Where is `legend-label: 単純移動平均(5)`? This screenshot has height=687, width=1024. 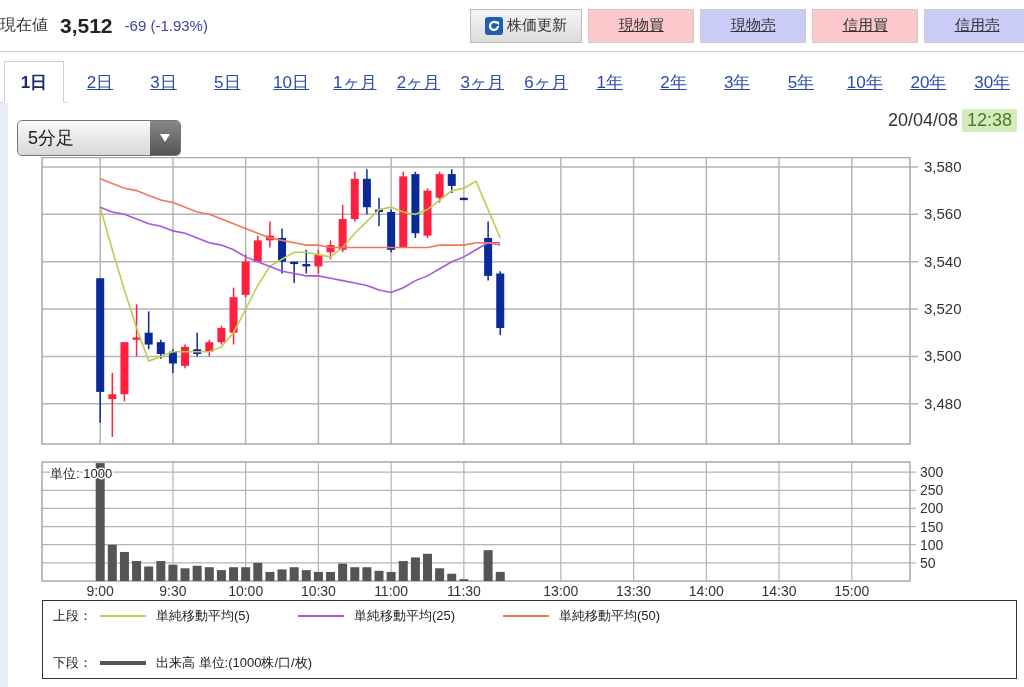
legend-label: 単純移動平均(5) is located at coordinates (203, 616).